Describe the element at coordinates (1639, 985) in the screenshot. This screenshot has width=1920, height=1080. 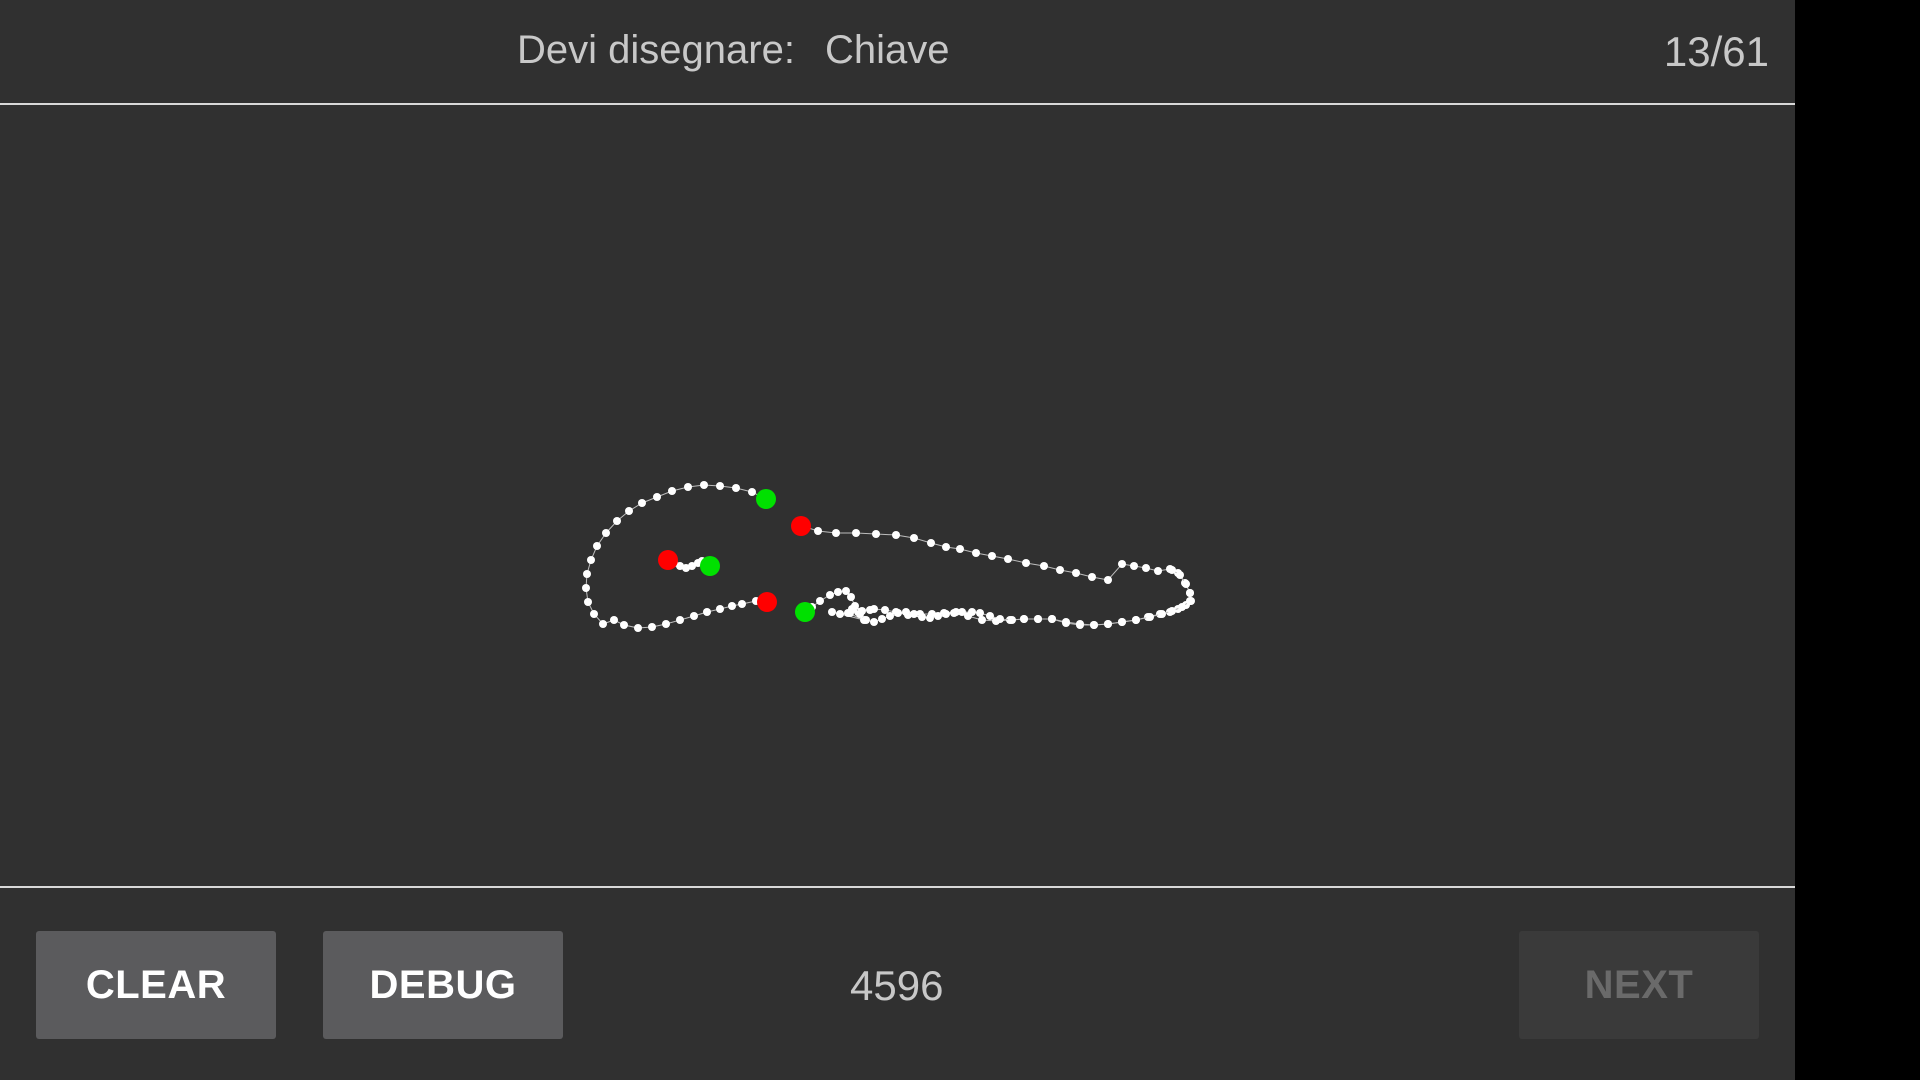
I see `next-button: NEXT` at that location.